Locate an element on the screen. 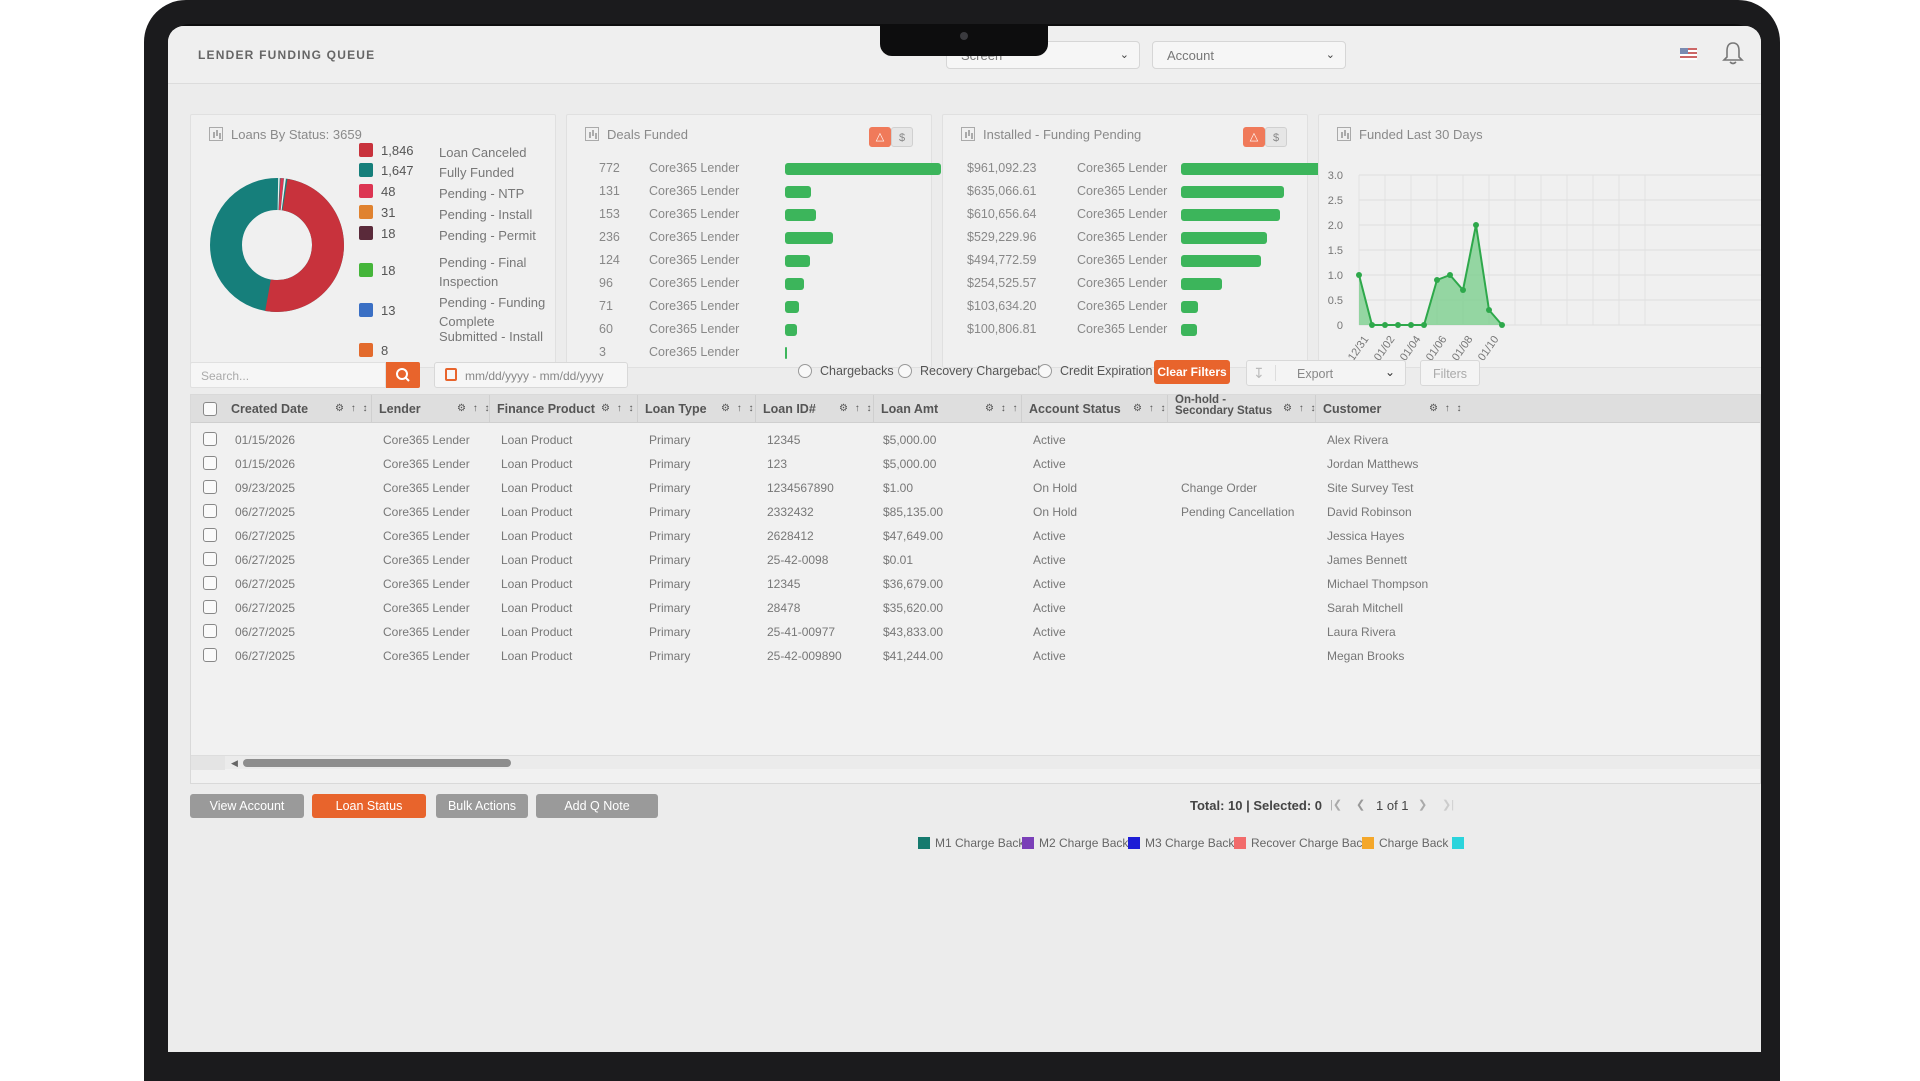  first-page-icon: |❮ is located at coordinates (1336, 804).